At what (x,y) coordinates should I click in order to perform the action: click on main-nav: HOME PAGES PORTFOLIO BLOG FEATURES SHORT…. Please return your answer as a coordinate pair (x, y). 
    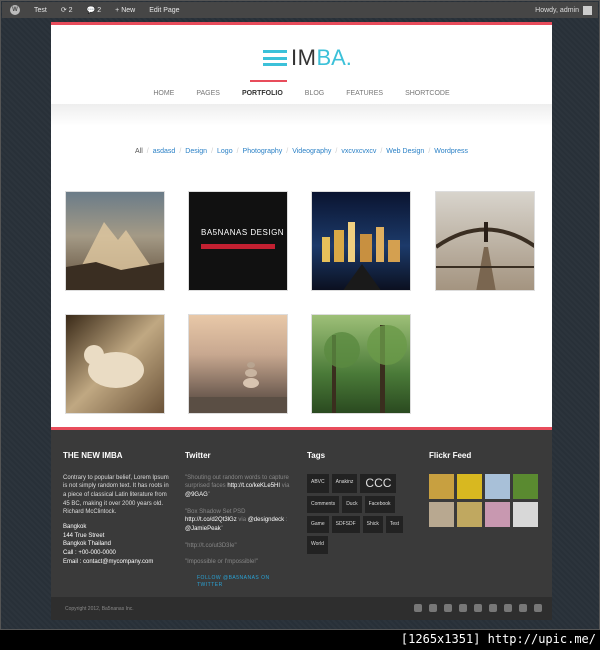
    Looking at the image, I should click on (301, 93).